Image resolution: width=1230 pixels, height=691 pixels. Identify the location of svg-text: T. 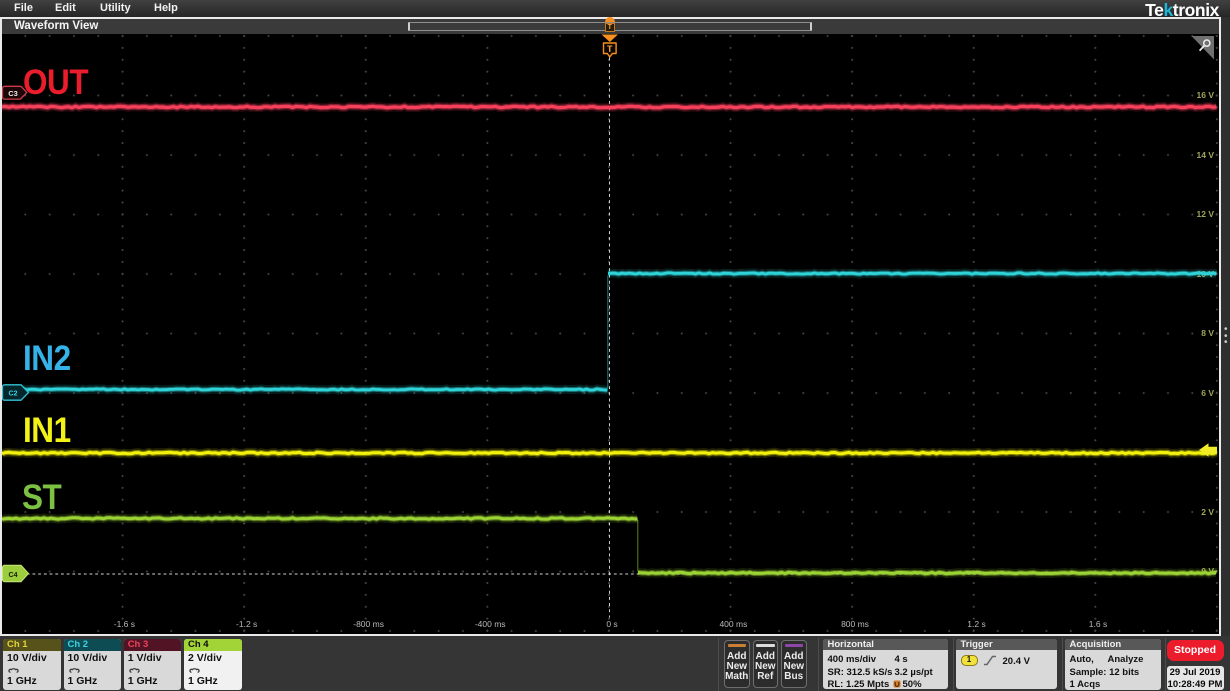
(610, 49).